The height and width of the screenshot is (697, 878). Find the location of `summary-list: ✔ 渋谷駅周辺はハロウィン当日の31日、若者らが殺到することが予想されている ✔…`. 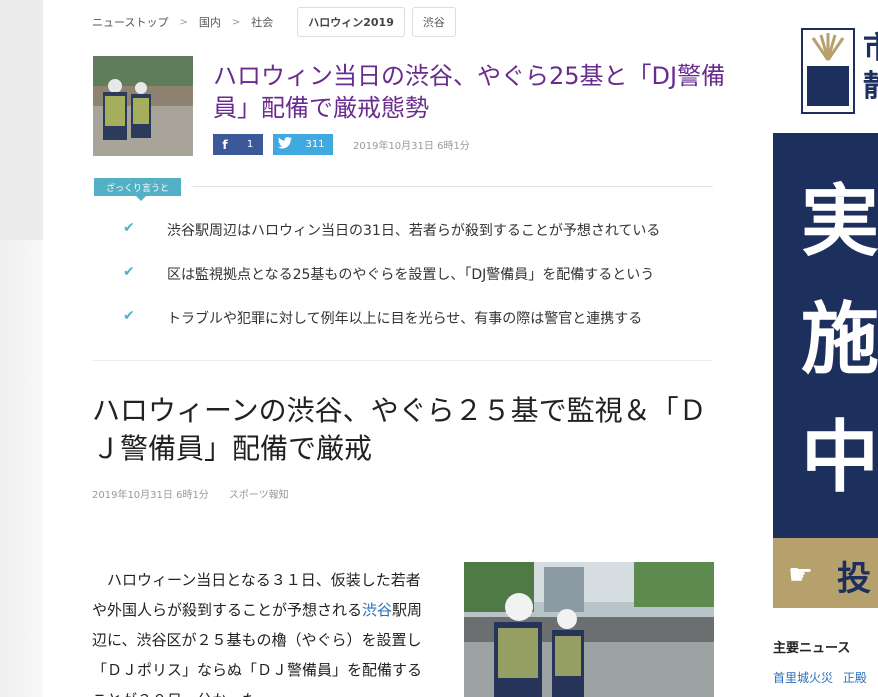

summary-list: ✔ 渋谷駅周辺はハロウィン当日の31日、若者らが殺到することが予想されている ✔… is located at coordinates (423, 286).